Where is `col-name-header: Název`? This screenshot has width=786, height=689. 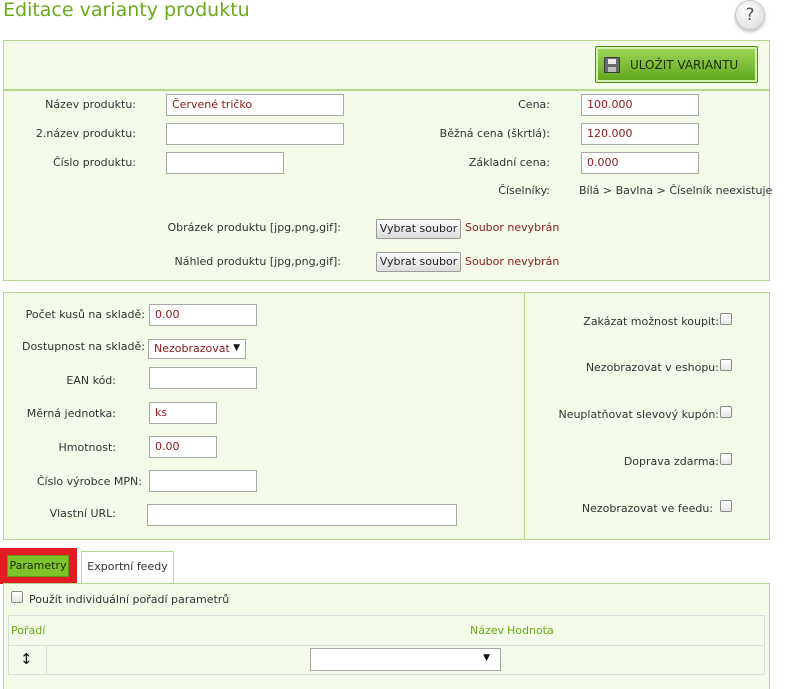
col-name-header: Název is located at coordinates (487, 630).